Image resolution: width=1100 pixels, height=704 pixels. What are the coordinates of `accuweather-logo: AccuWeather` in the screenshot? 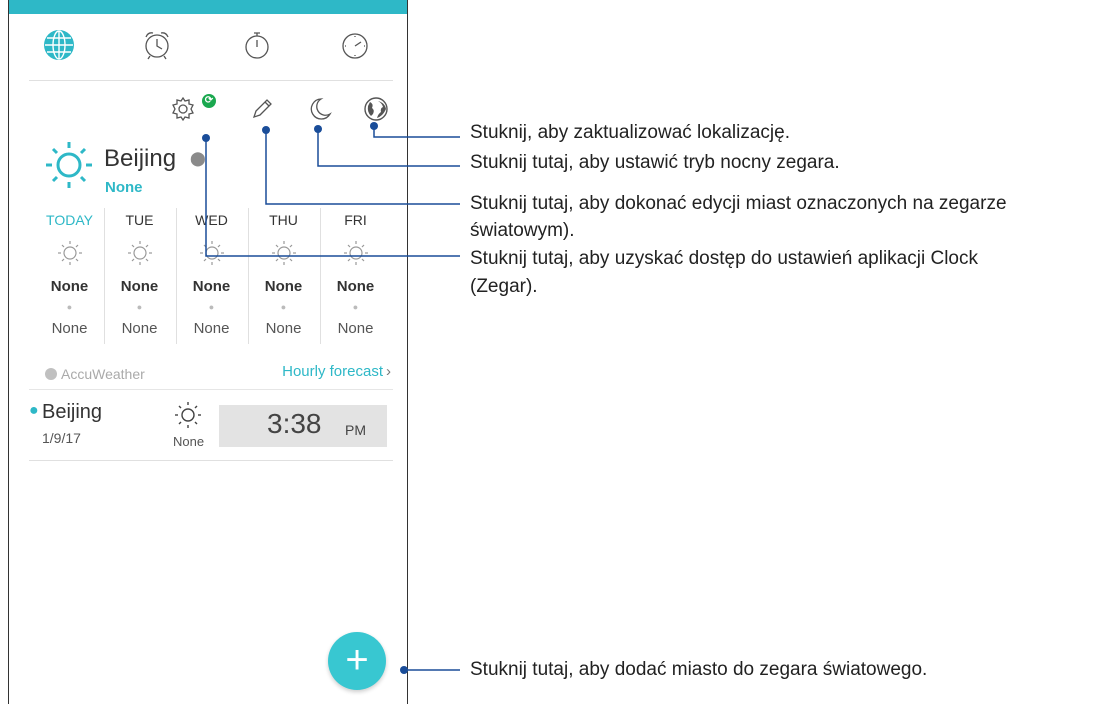 It's located at (95, 374).